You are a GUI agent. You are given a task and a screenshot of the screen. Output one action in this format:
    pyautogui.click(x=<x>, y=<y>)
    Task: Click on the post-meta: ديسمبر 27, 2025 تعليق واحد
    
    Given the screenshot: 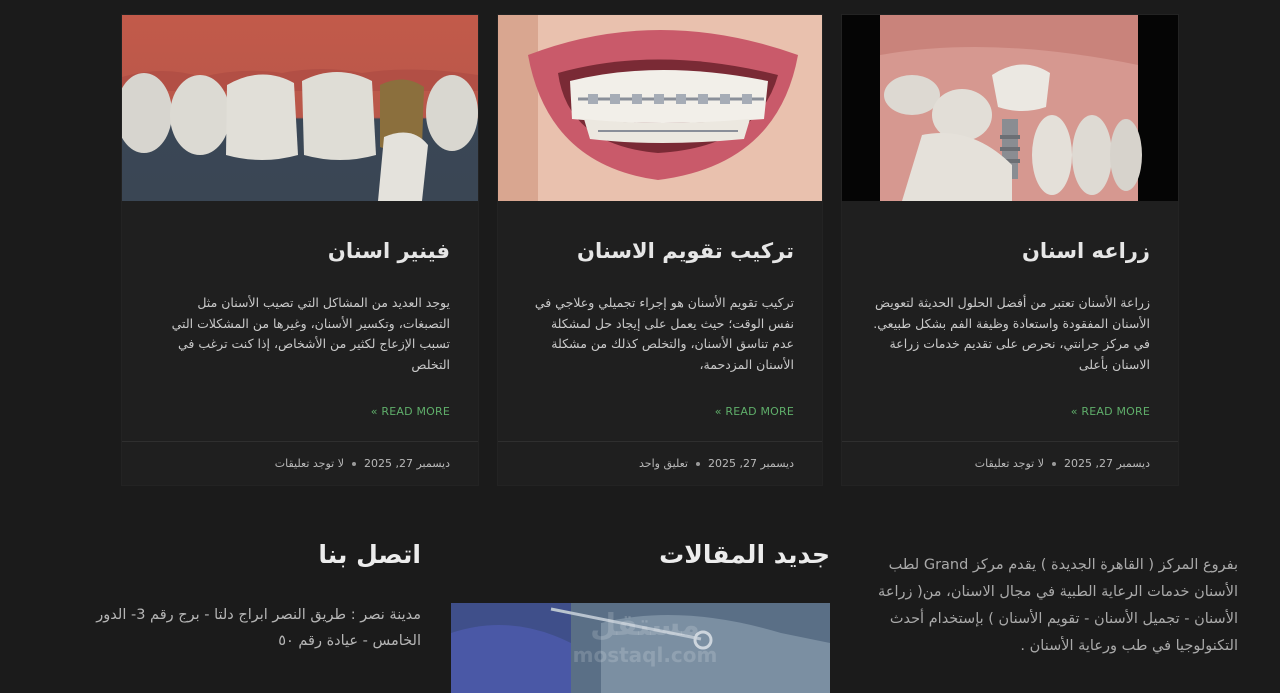 What is the action you would take?
    pyautogui.click(x=716, y=463)
    